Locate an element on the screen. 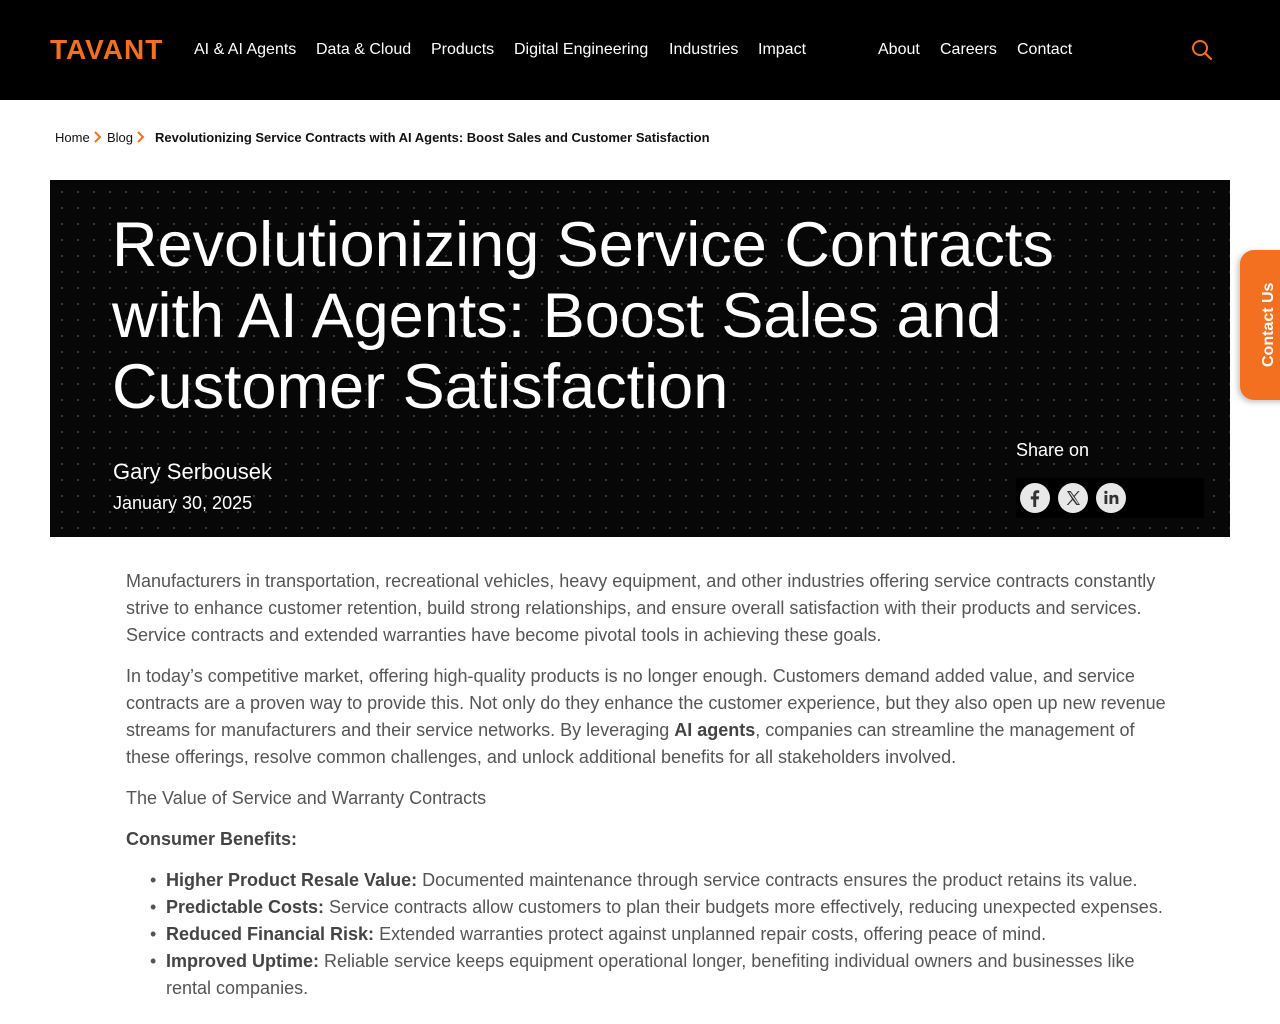 The width and height of the screenshot is (1280, 1024). benefit-title: Higher Product Resale Value: is located at coordinates (292, 880).